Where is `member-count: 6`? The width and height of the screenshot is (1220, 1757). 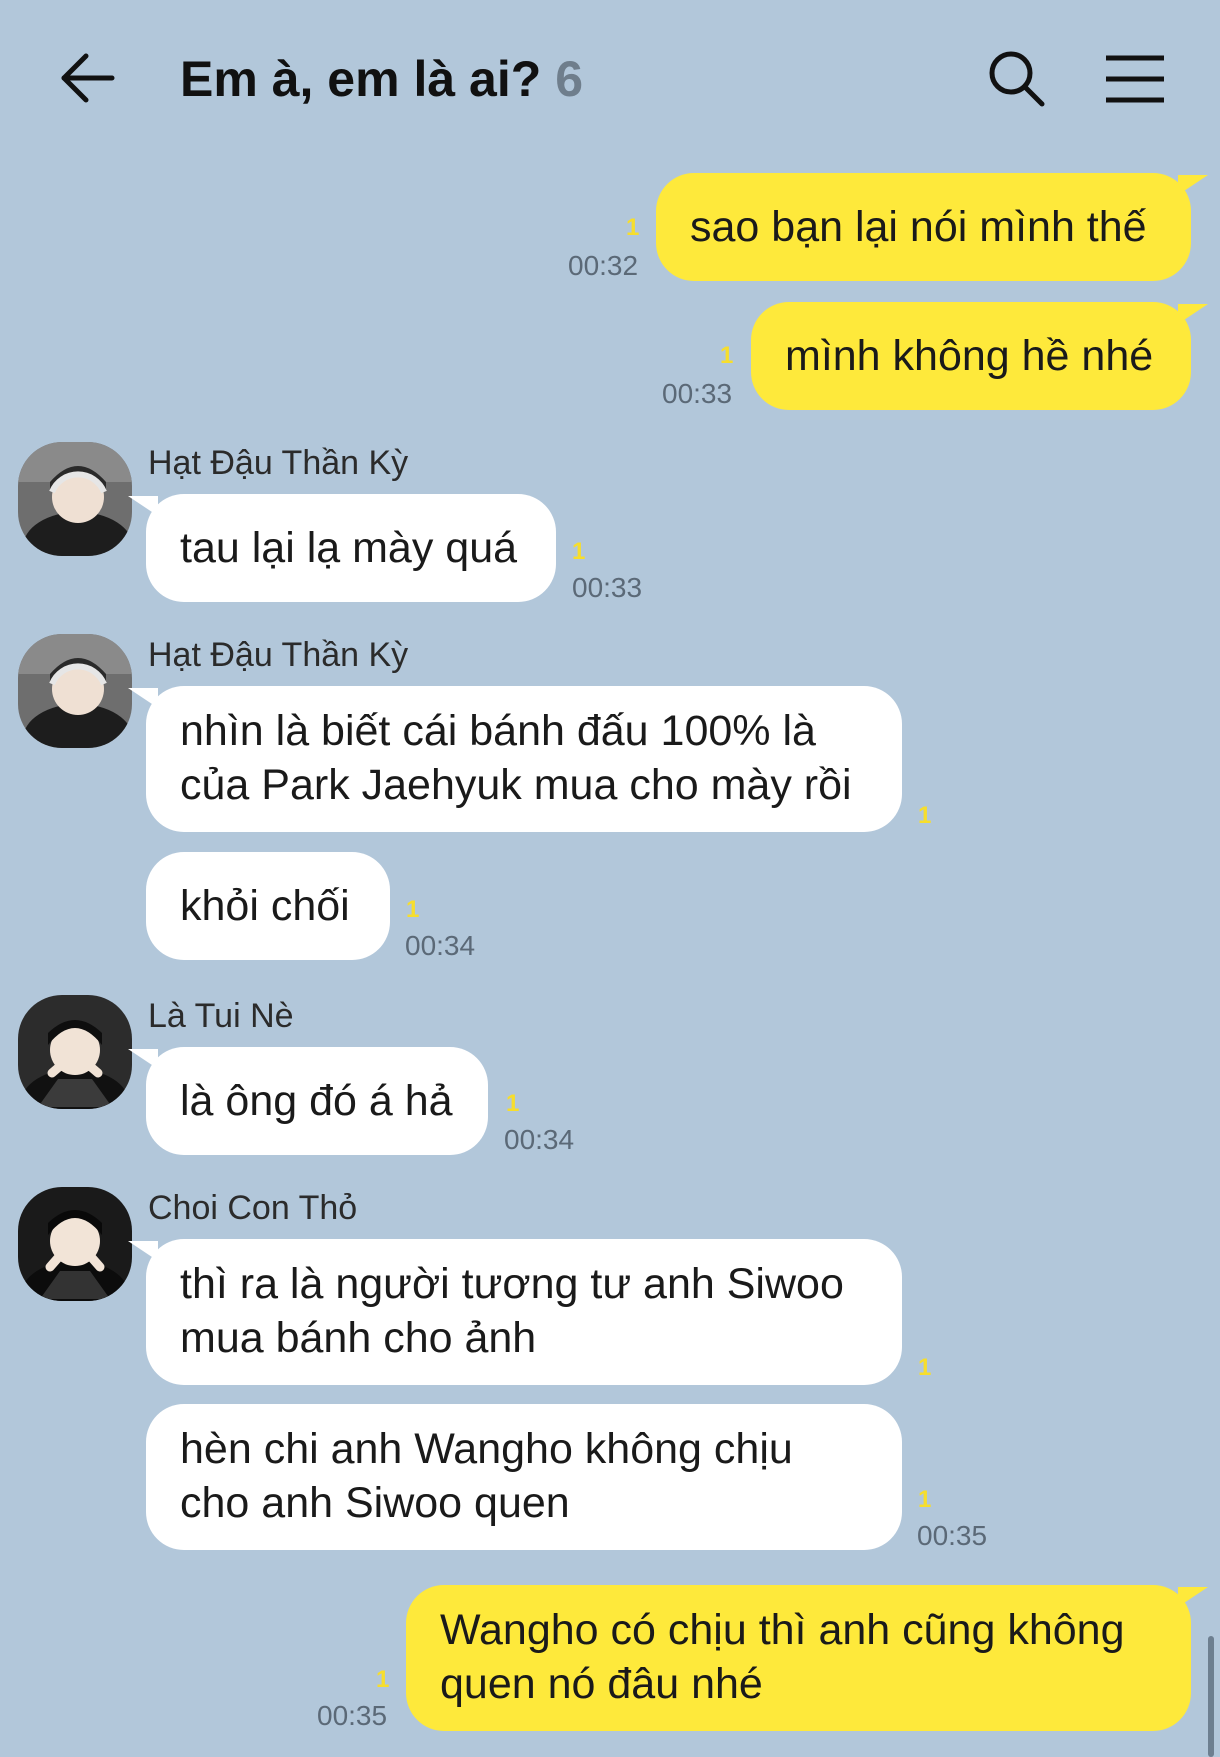
member-count: 6 is located at coordinates (569, 79).